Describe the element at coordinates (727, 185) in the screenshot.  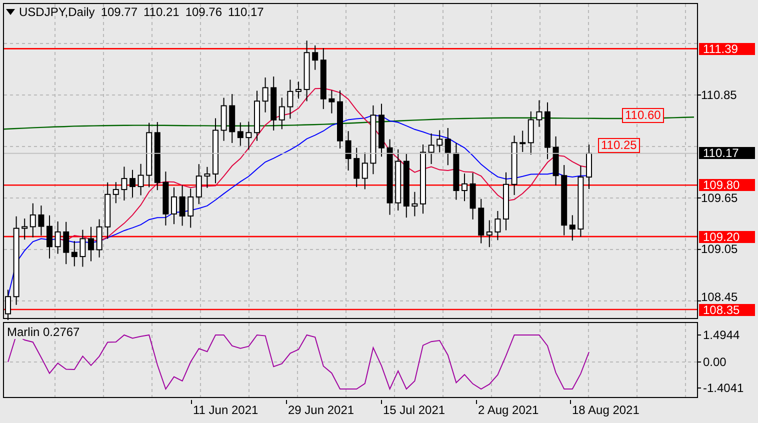
I see `level-price-label: 109.80` at that location.